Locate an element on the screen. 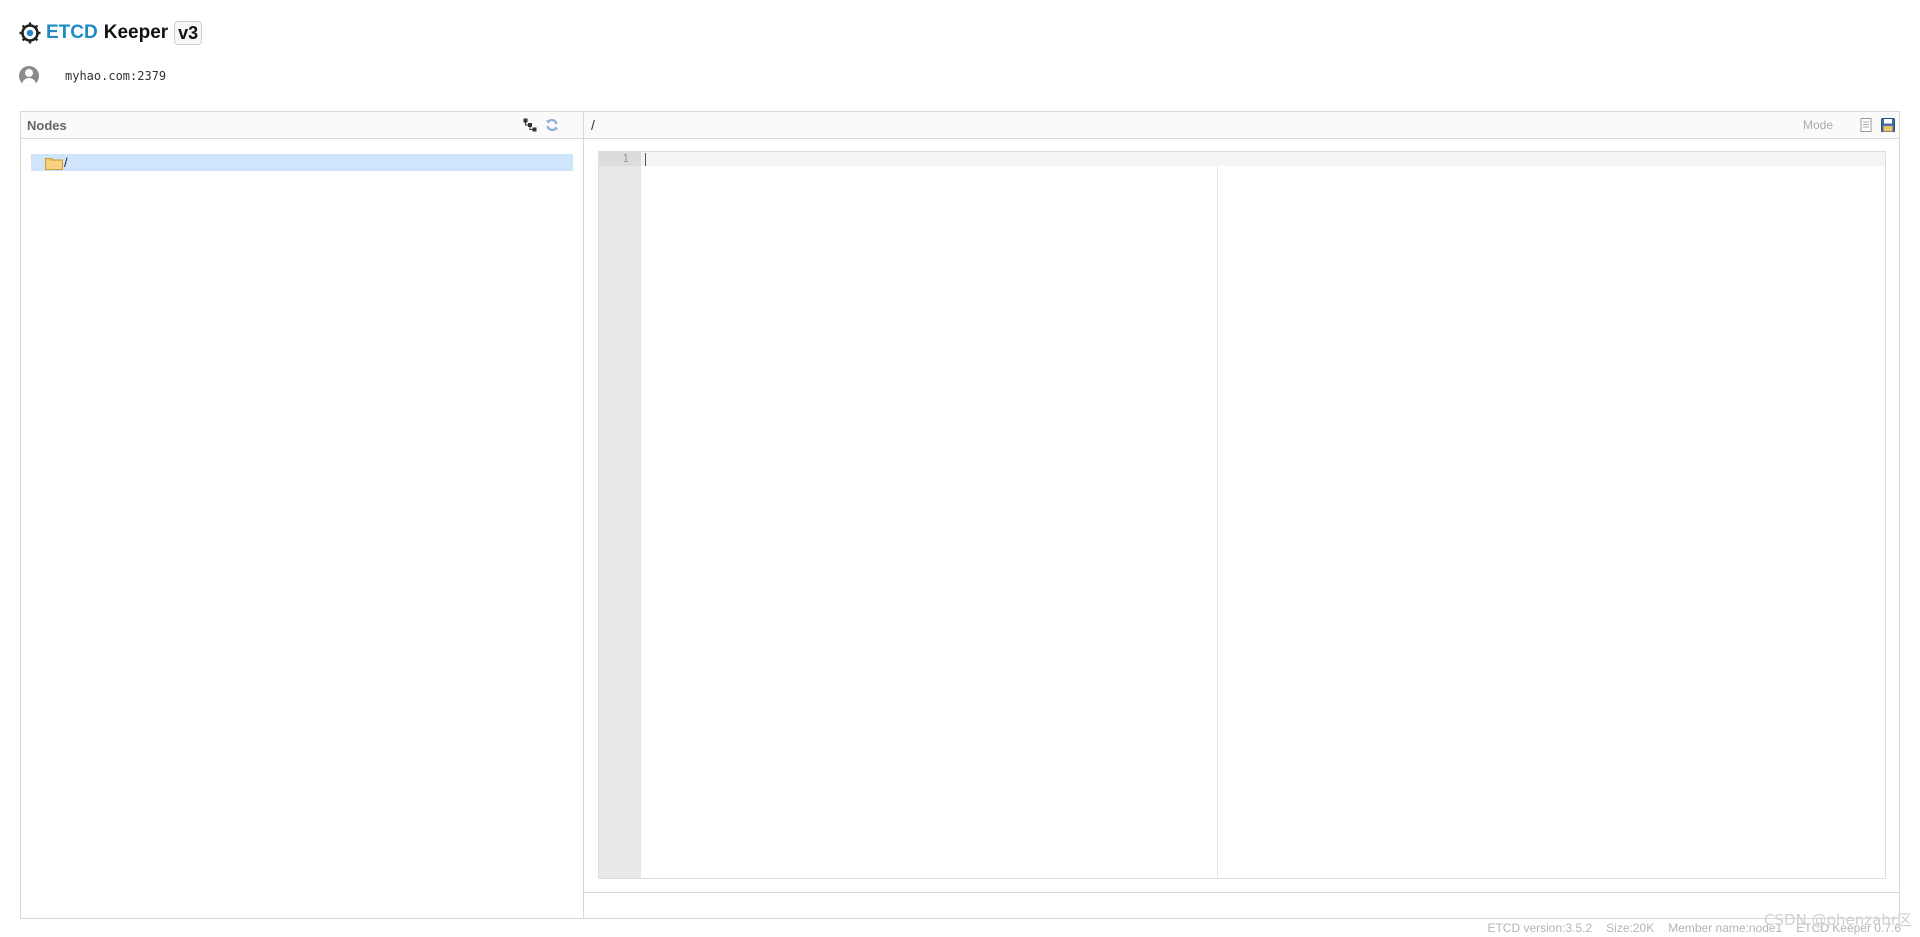  nodes-panel-title: Nodes is located at coordinates (47, 125).